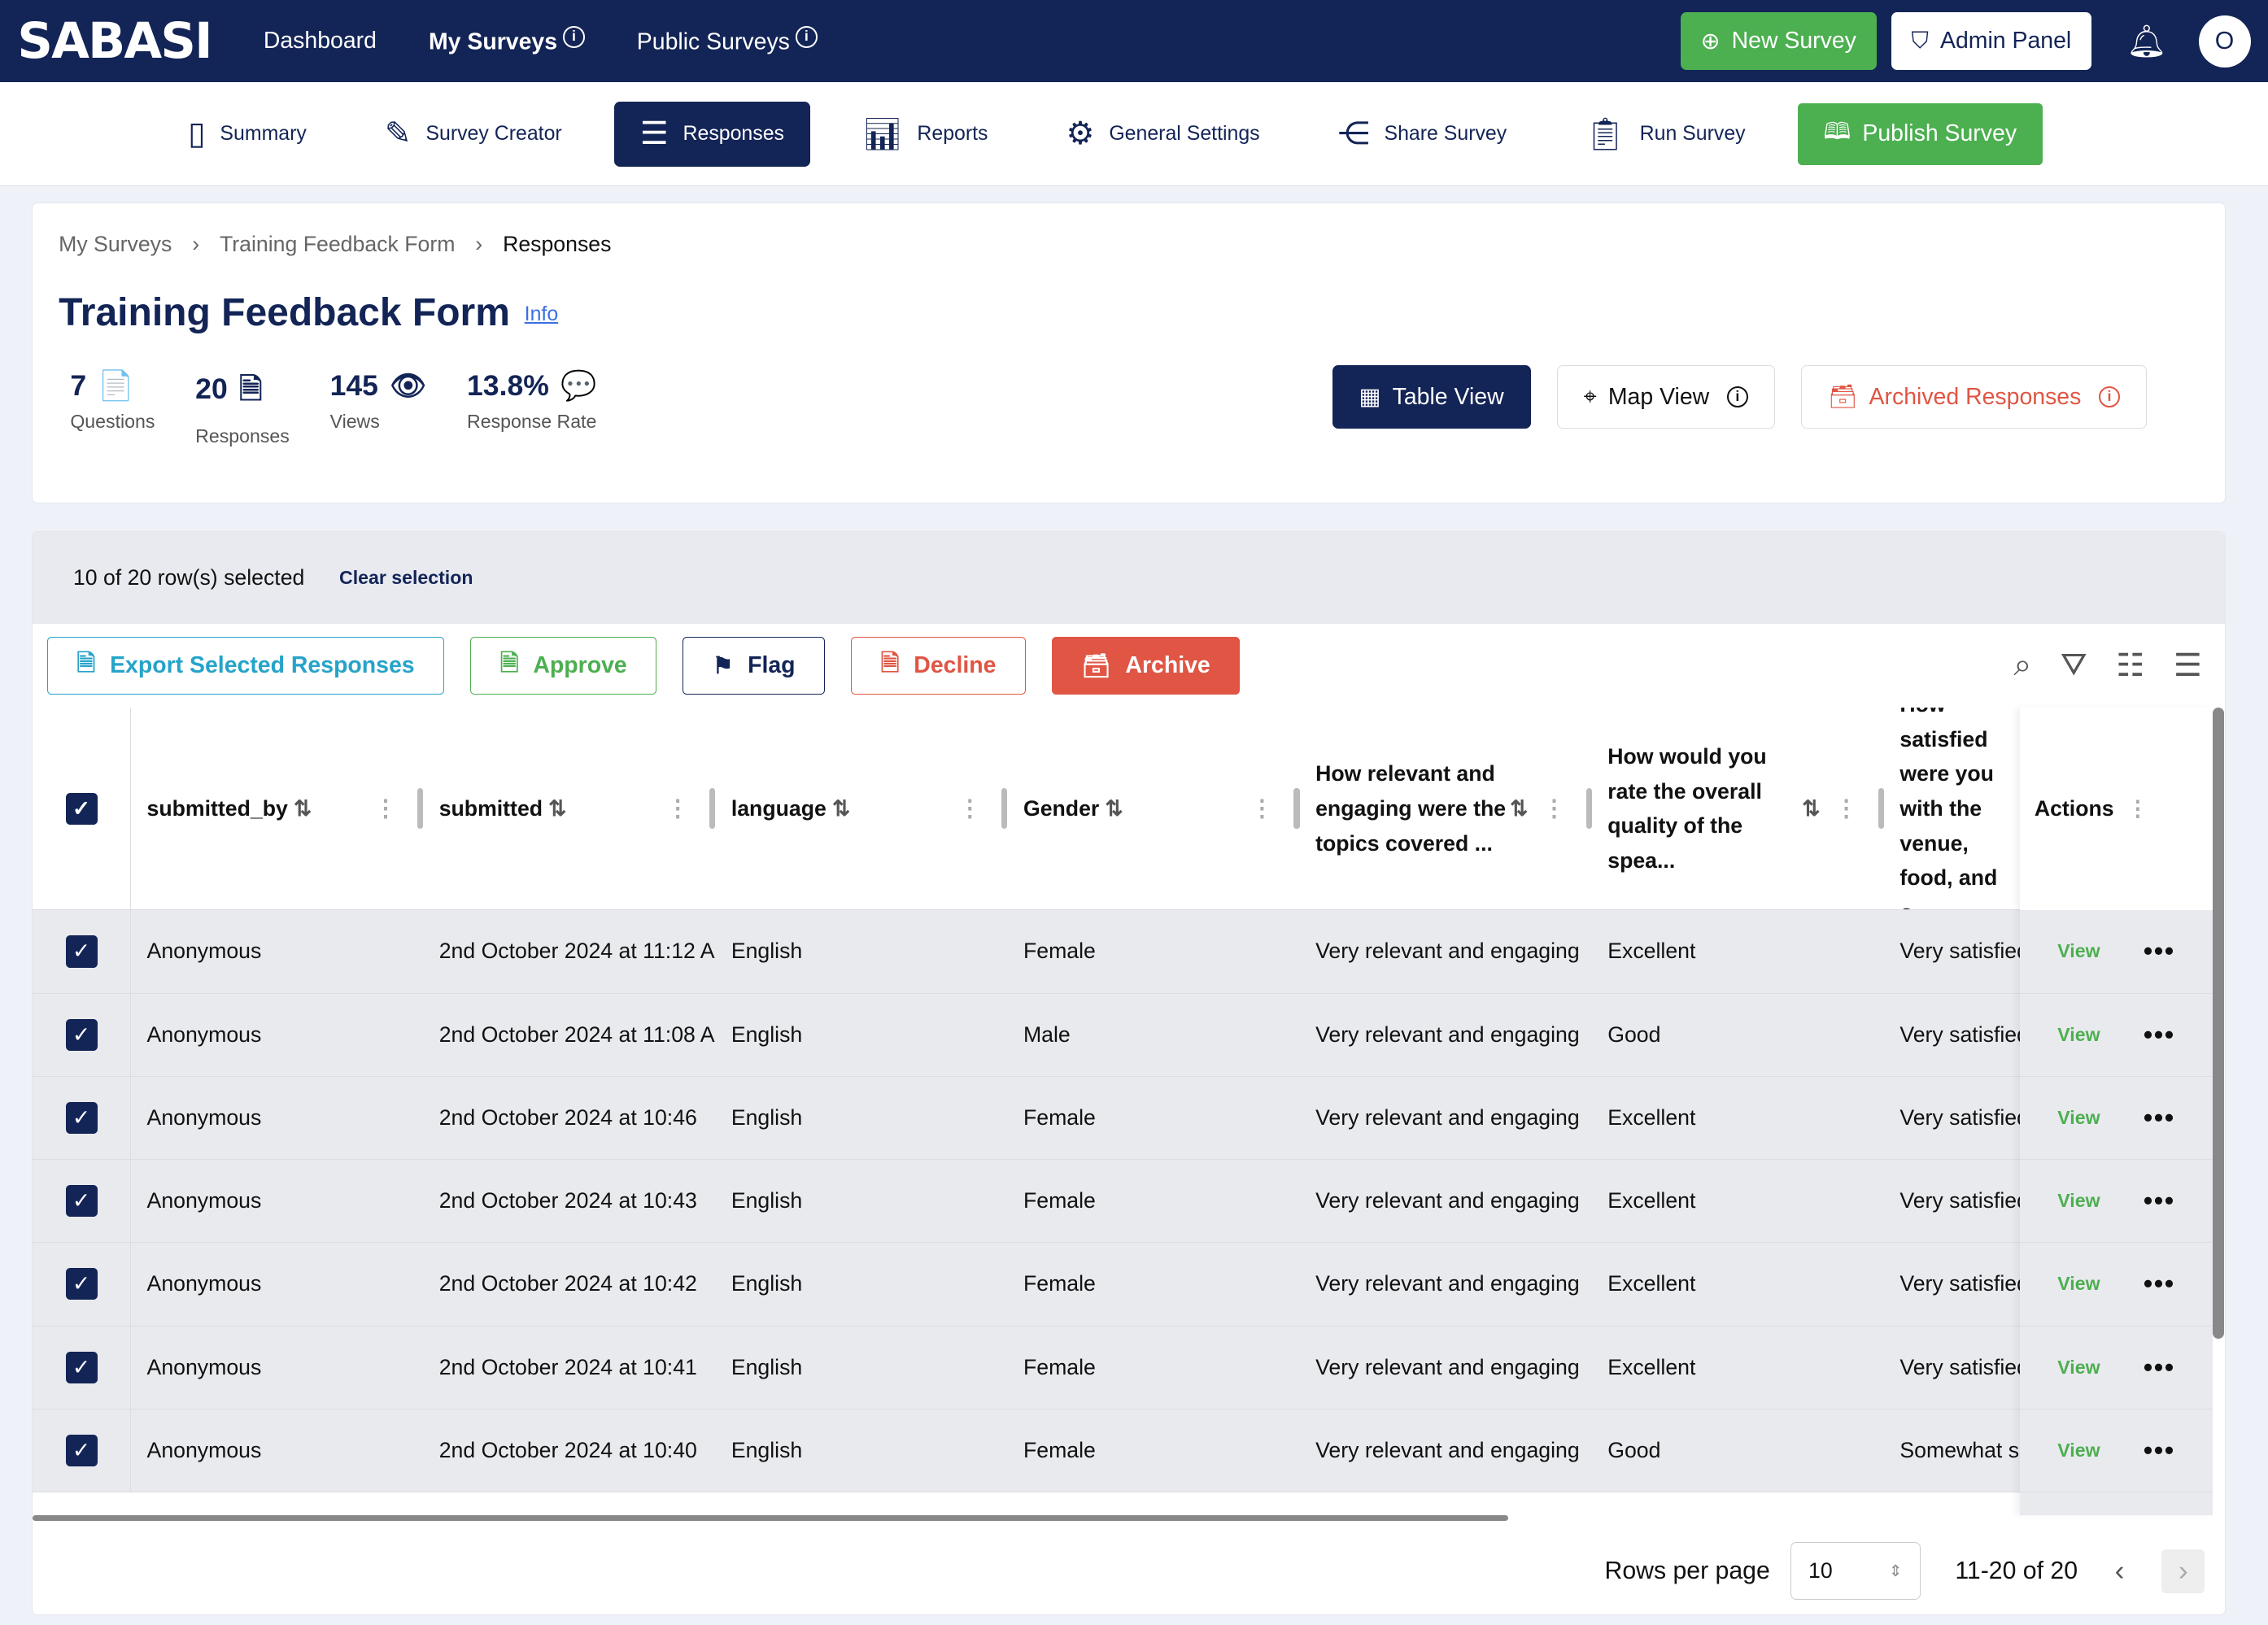  Describe the element at coordinates (1687, 1570) in the screenshot. I see `rows-per-page-label: Rows per page` at that location.